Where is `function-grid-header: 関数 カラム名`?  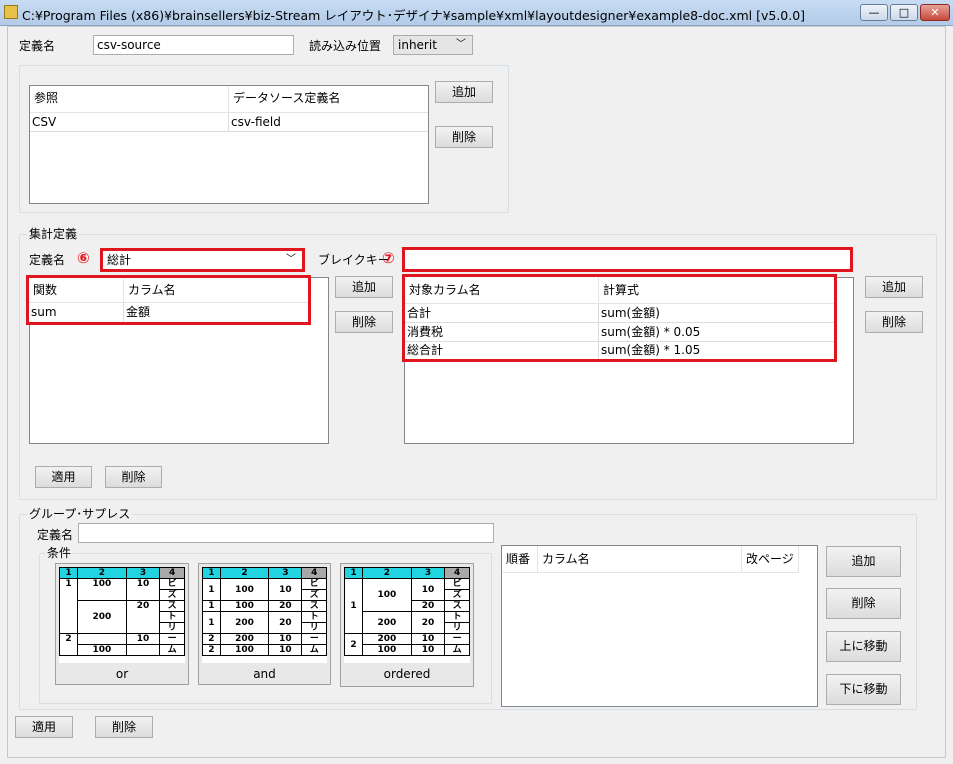
function-grid-header: 関数 カラム名 is located at coordinates (168, 290).